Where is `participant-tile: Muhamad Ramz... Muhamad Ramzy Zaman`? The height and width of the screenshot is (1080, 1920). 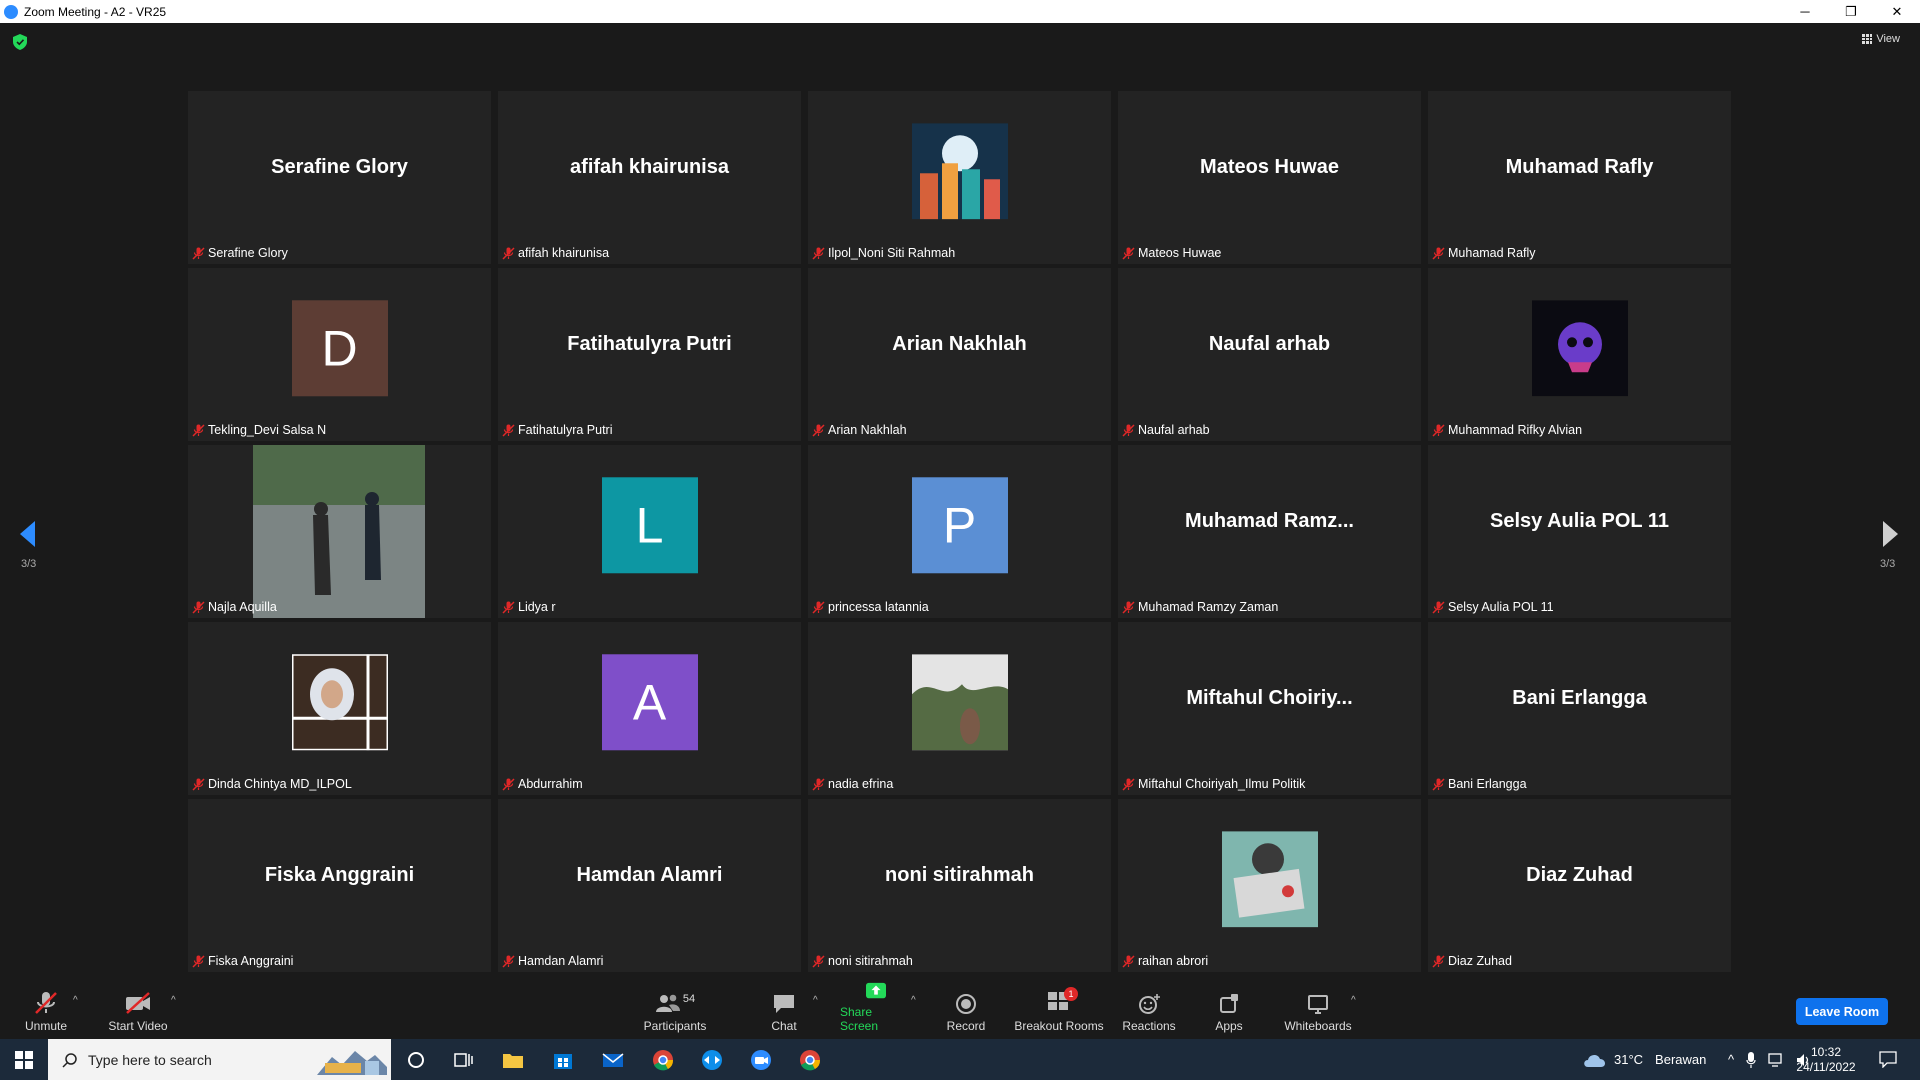 participant-tile: Muhamad Ramz... Muhamad Ramzy Zaman is located at coordinates (1269, 531).